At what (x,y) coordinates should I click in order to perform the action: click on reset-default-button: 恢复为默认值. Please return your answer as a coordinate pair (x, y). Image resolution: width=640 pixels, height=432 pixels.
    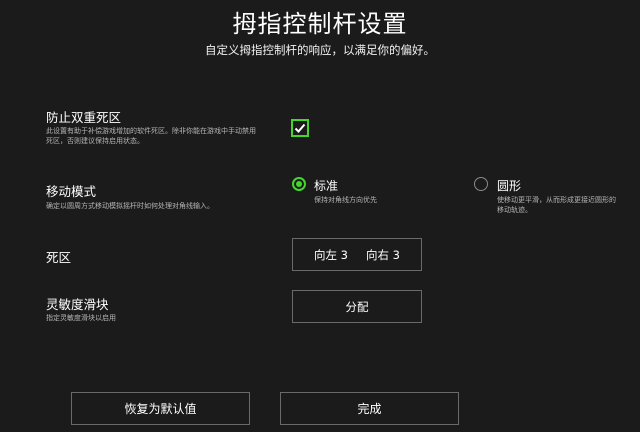
    Looking at the image, I should click on (160, 408).